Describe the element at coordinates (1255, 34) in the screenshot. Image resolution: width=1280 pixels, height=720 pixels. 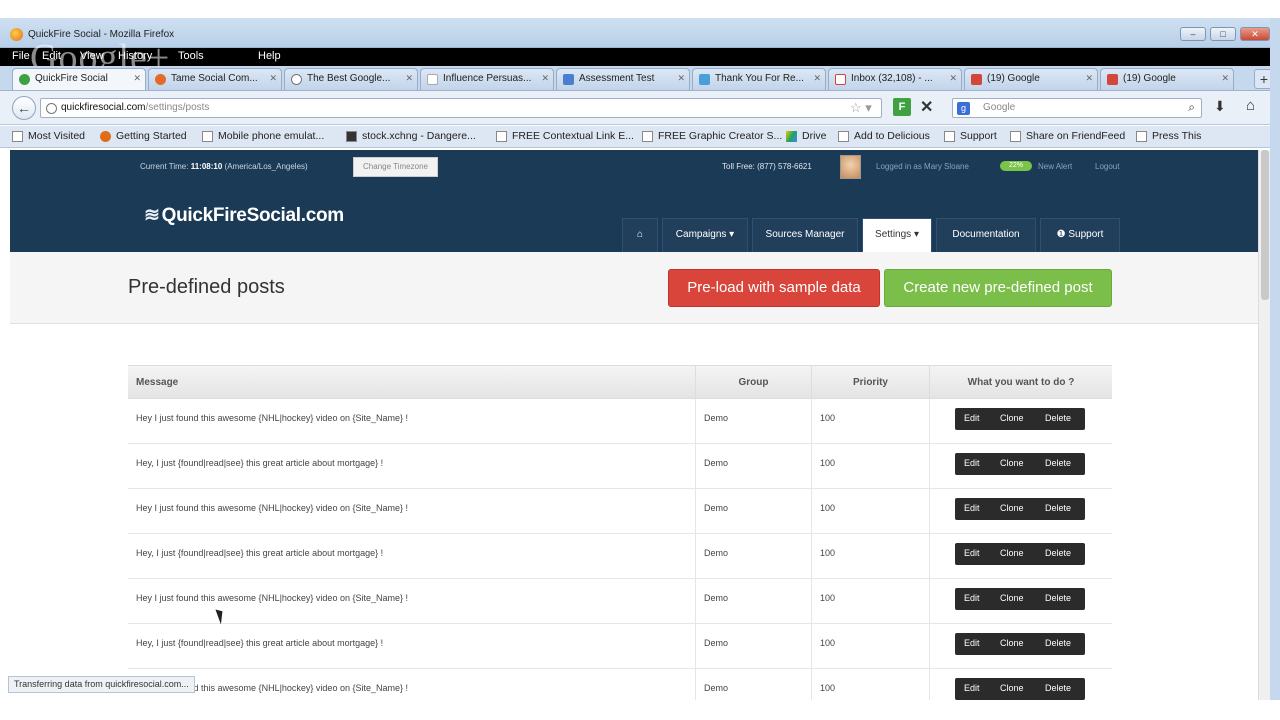
I see `close-window-button: ✕` at that location.